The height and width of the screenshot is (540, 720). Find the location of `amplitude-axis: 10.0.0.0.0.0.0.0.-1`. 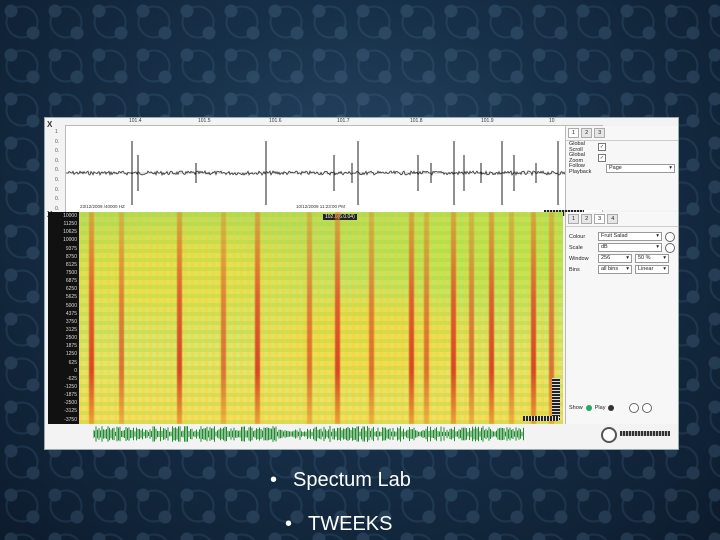

amplitude-axis: 10.0.0.0.0.0.0.0.-1 is located at coordinates (60, 176).